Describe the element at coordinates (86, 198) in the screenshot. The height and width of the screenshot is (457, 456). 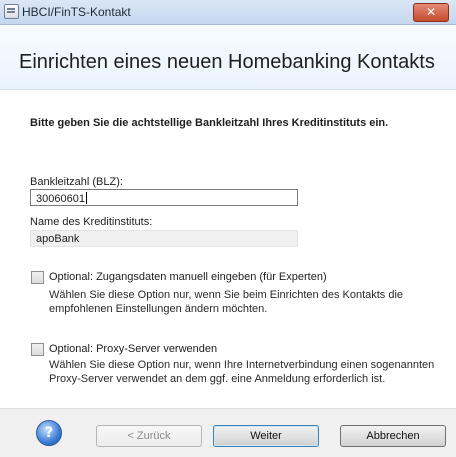
I see `text-caret` at that location.